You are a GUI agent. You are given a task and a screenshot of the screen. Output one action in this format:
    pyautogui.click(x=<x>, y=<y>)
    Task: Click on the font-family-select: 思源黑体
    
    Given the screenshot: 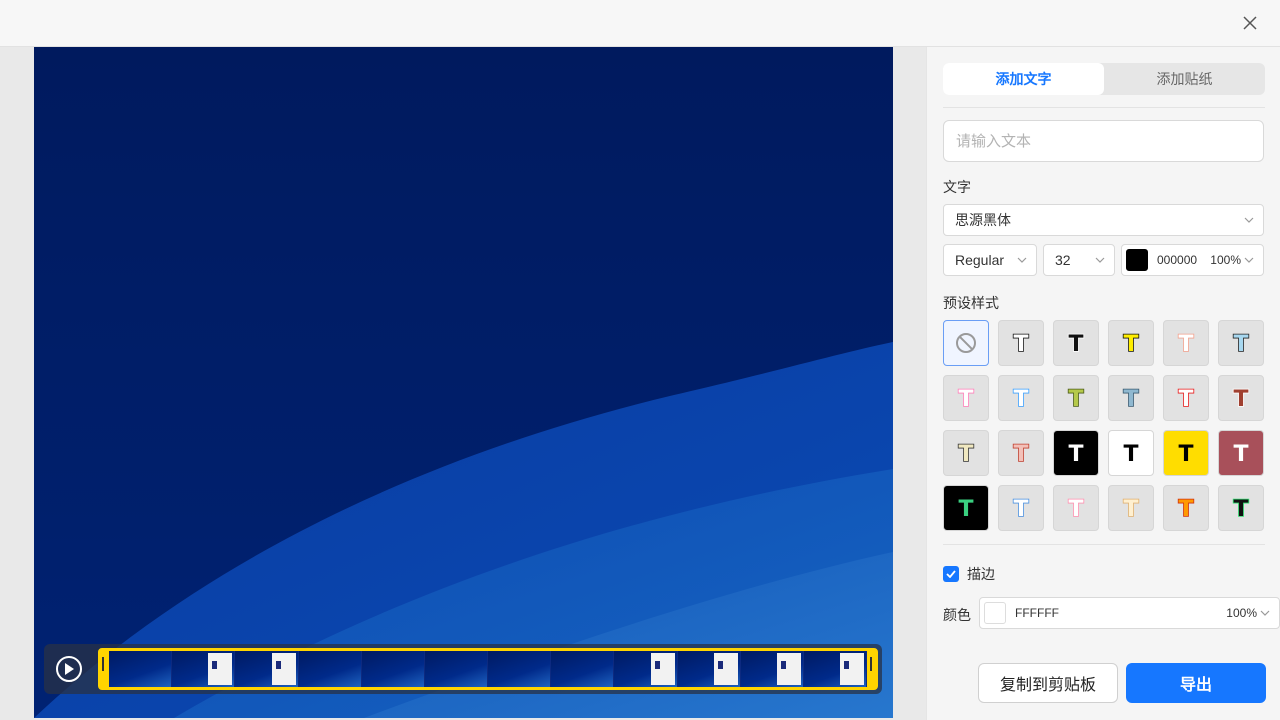 What is the action you would take?
    pyautogui.click(x=1103, y=220)
    